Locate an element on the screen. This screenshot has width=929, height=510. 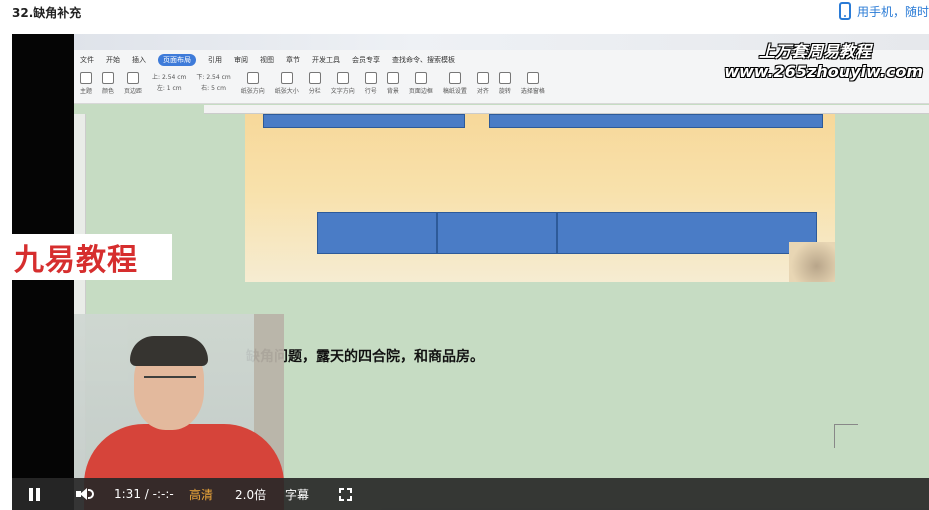
tool-margin-values: 上: 2.54 cm 左: 1 cm is located at coordinates (169, 87).